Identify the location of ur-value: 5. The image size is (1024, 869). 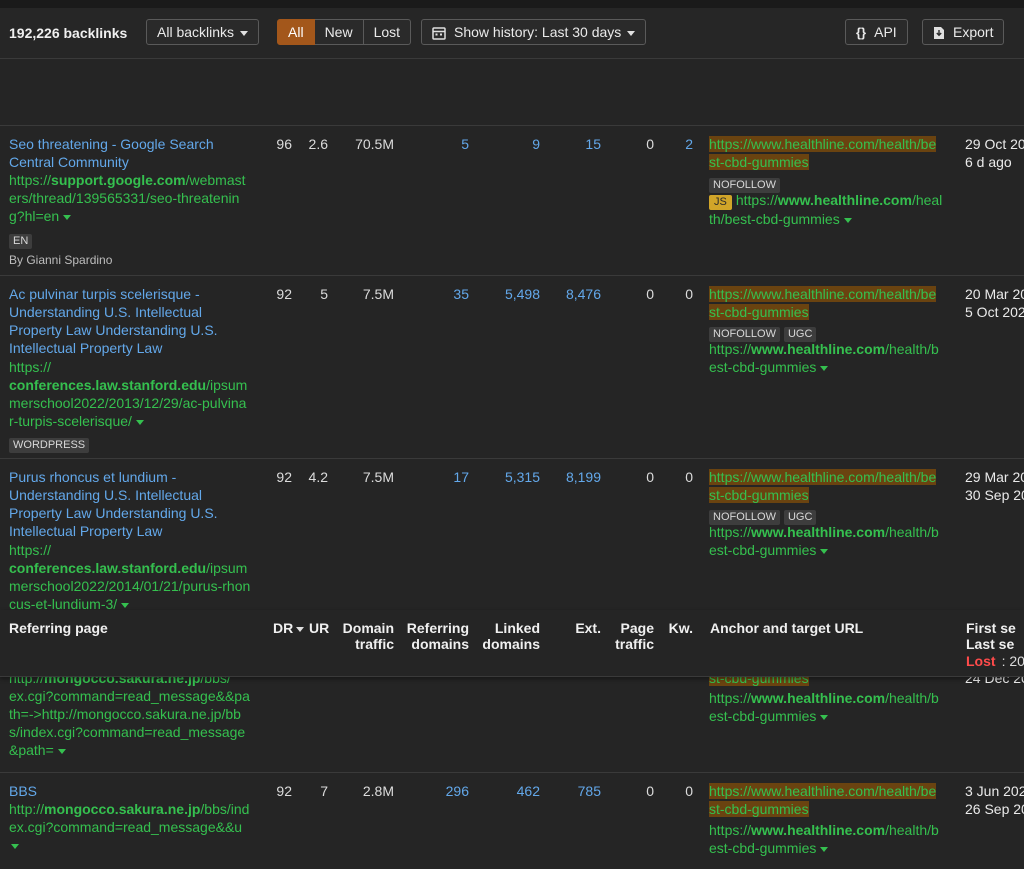
(324, 294).